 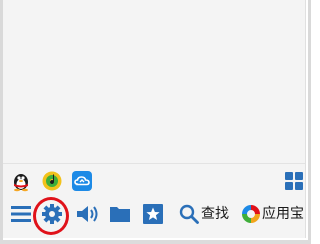 I want to click on appstore-icon, so click(x=251, y=214).